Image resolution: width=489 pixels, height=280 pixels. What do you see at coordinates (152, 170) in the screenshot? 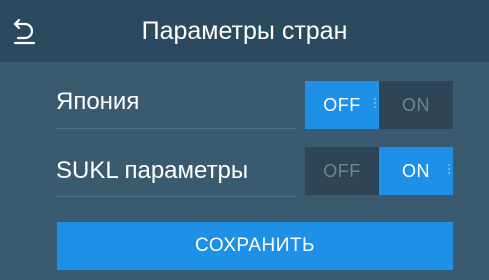
I see `setting-label-sukl: SUKL параметры` at bounding box center [152, 170].